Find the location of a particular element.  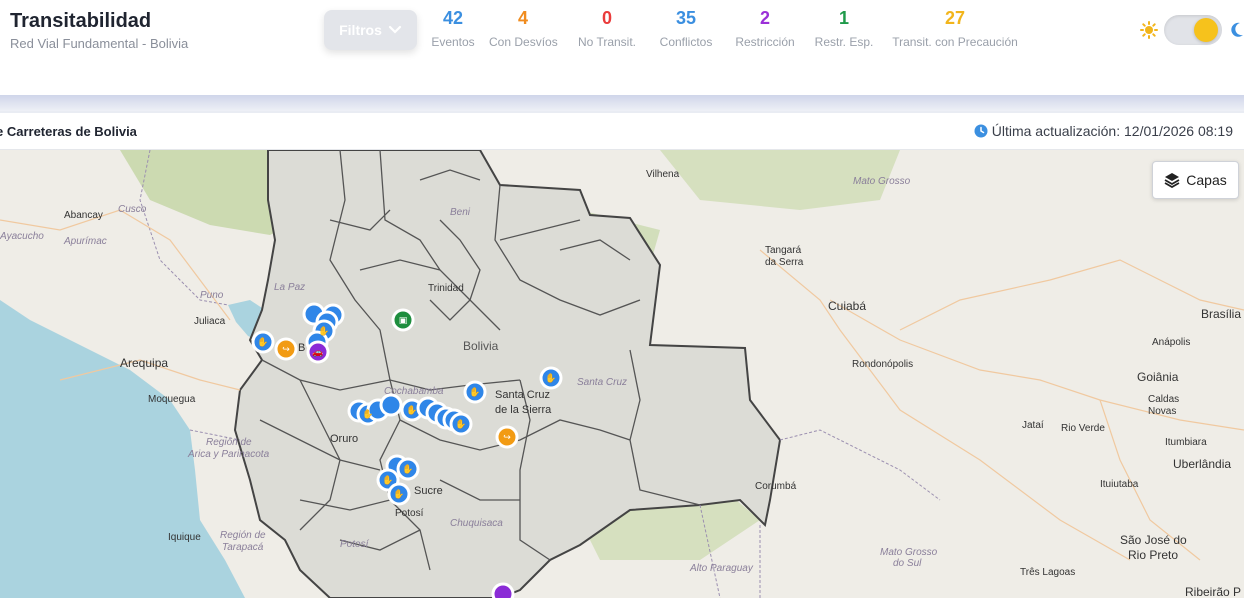

place-label: do Sul is located at coordinates (907, 563).